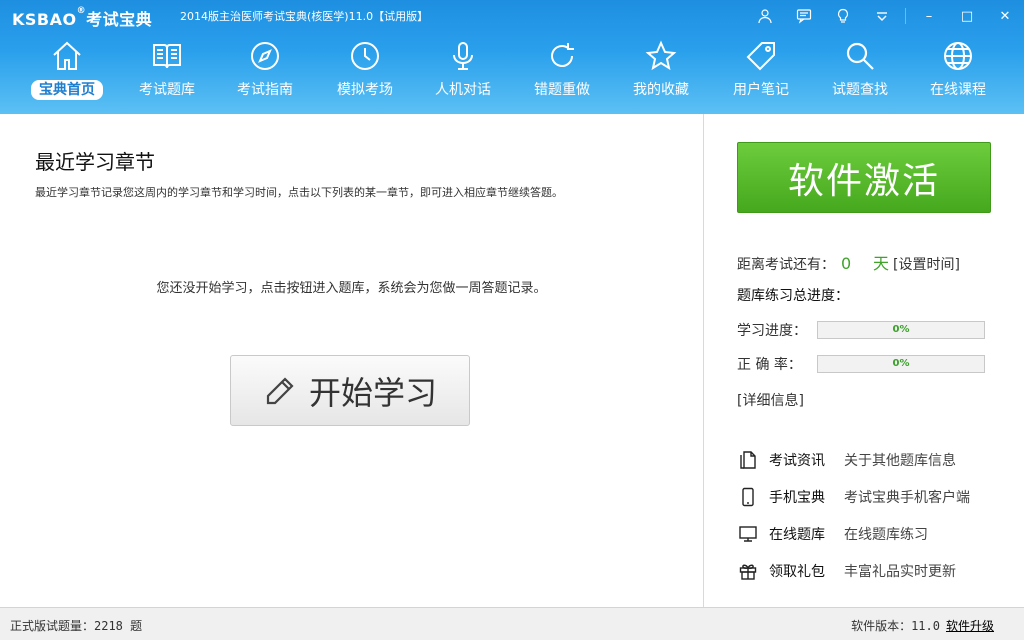 This screenshot has width=1024, height=640. I want to click on countdown-unit: 天, so click(881, 263).